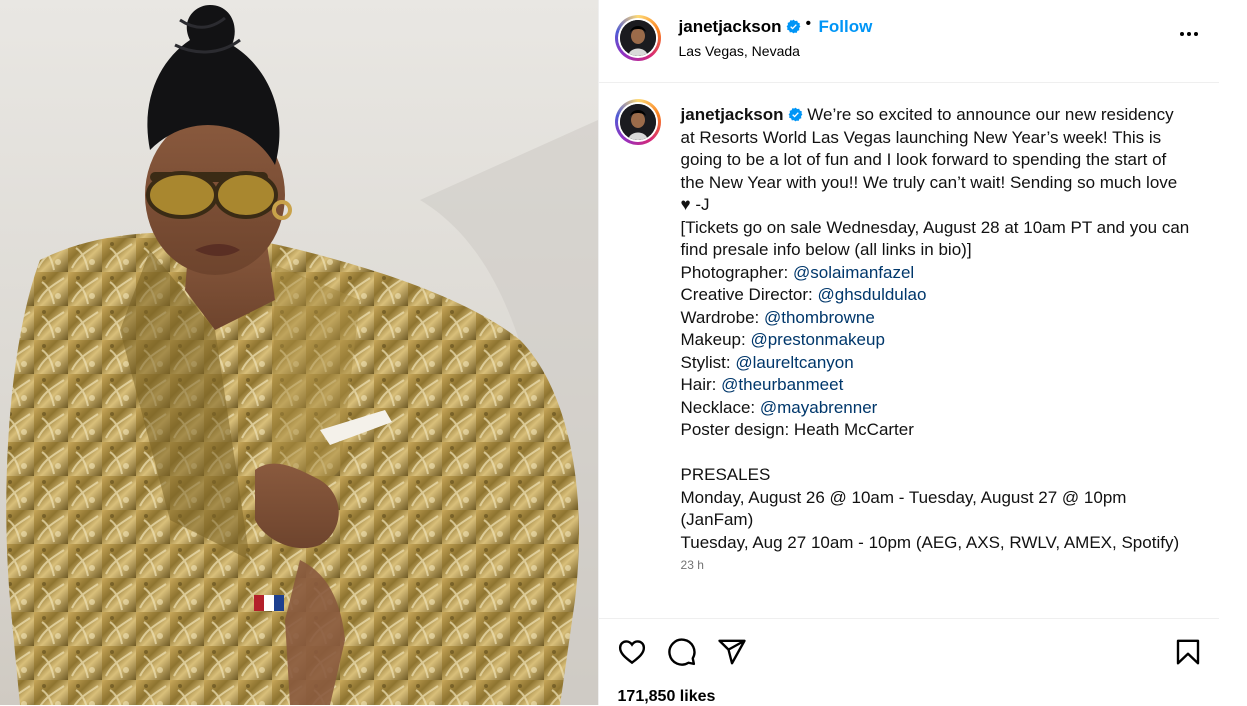 The image size is (1247, 706). Describe the element at coordinates (908, 662) in the screenshot. I see `action-bar: 171,850 likes` at that location.